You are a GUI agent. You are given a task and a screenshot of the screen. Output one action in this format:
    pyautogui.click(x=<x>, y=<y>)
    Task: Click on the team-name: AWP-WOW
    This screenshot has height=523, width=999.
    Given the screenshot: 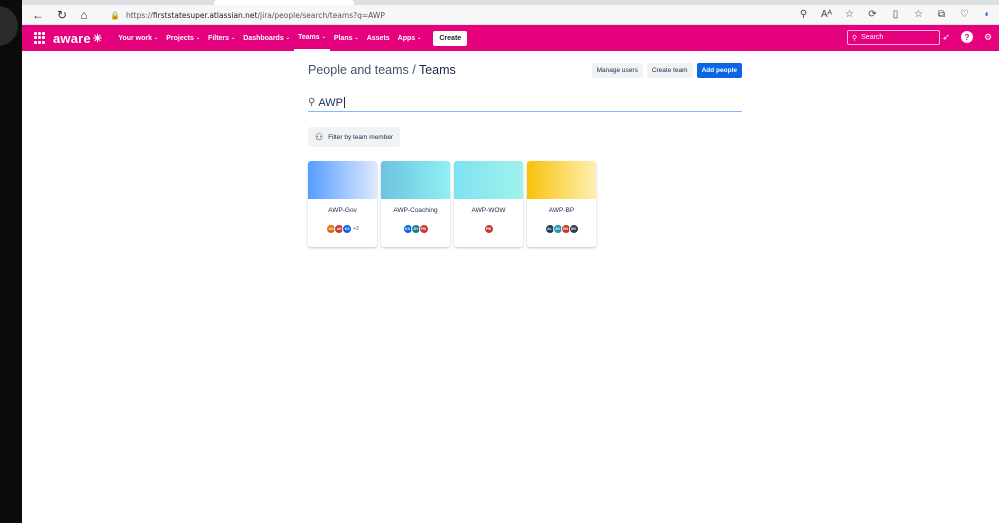 What is the action you would take?
    pyautogui.click(x=488, y=210)
    